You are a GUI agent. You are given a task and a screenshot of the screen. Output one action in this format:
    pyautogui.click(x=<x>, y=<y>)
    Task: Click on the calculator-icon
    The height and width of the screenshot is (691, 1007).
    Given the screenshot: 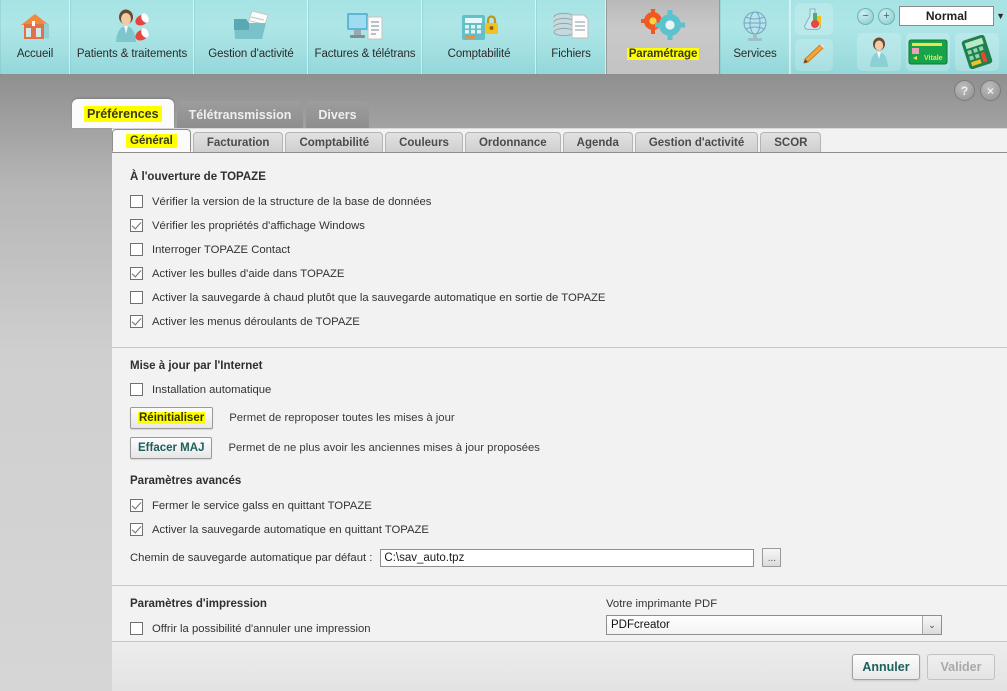 What is the action you would take?
    pyautogui.click(x=977, y=52)
    